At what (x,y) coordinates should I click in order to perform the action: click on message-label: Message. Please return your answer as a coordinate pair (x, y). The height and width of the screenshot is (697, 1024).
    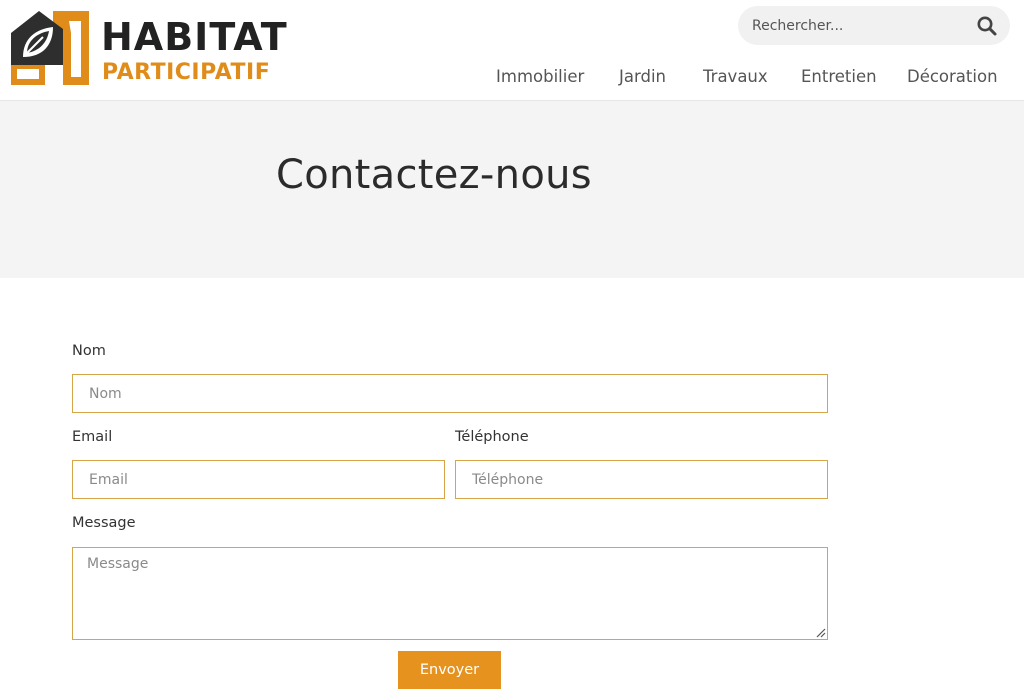
    Looking at the image, I should click on (104, 523).